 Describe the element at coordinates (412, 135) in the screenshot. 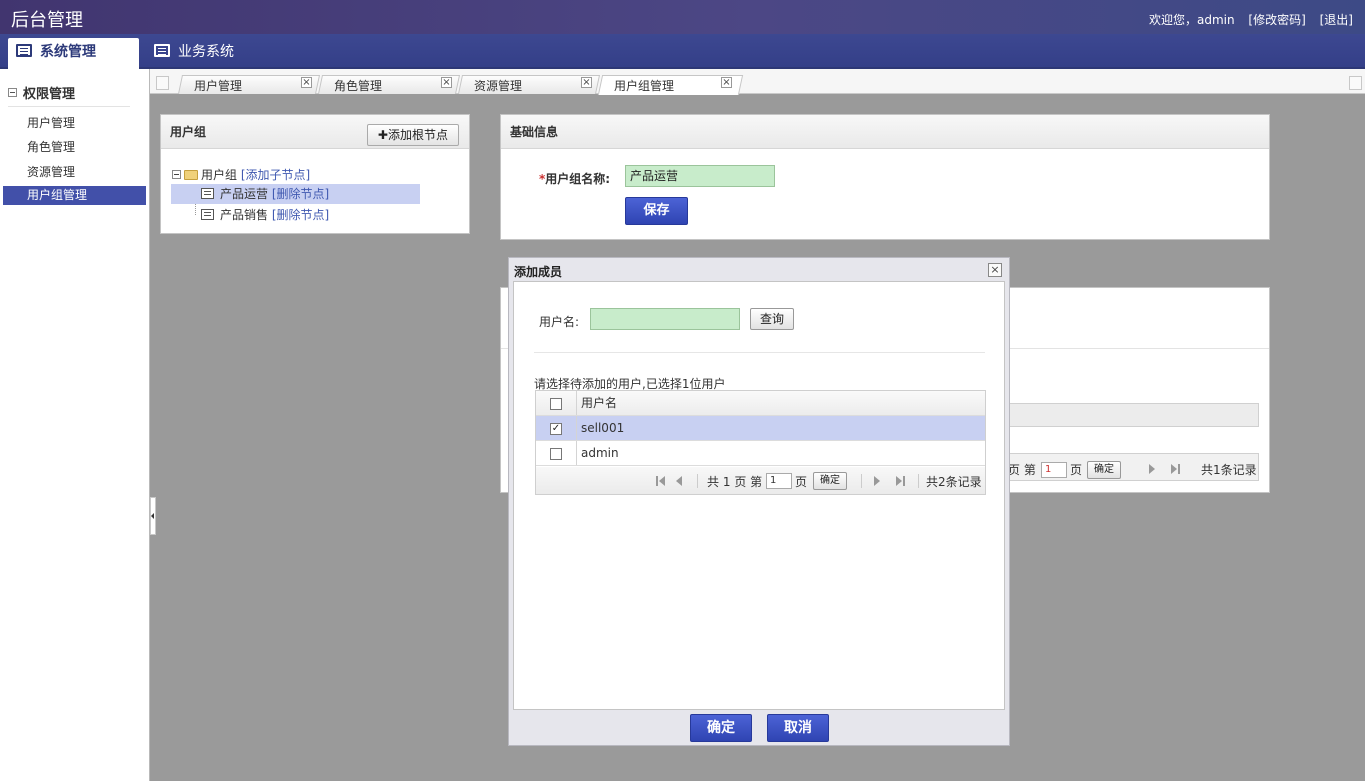

I see `add-root-node-button: ✚添加根节点` at that location.